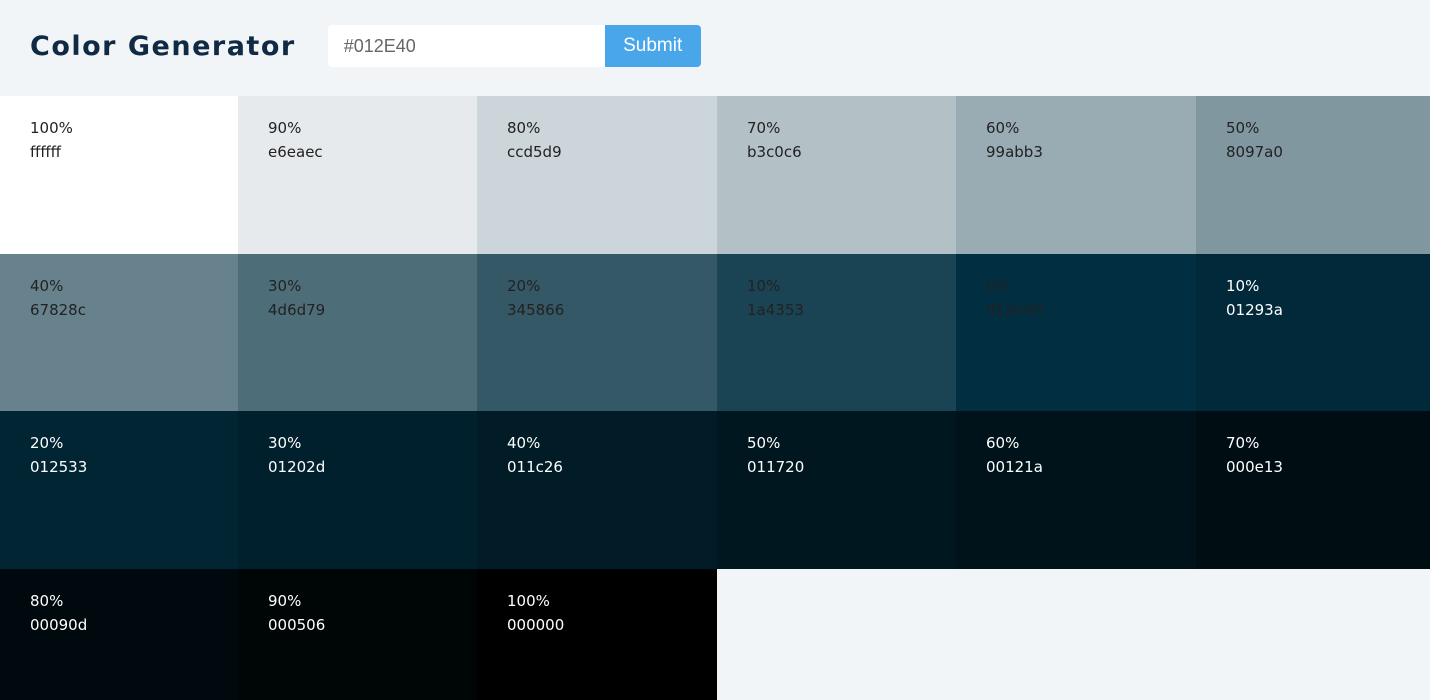 The width and height of the screenshot is (1430, 700). I want to click on swatch-hex: 000506, so click(297, 624).